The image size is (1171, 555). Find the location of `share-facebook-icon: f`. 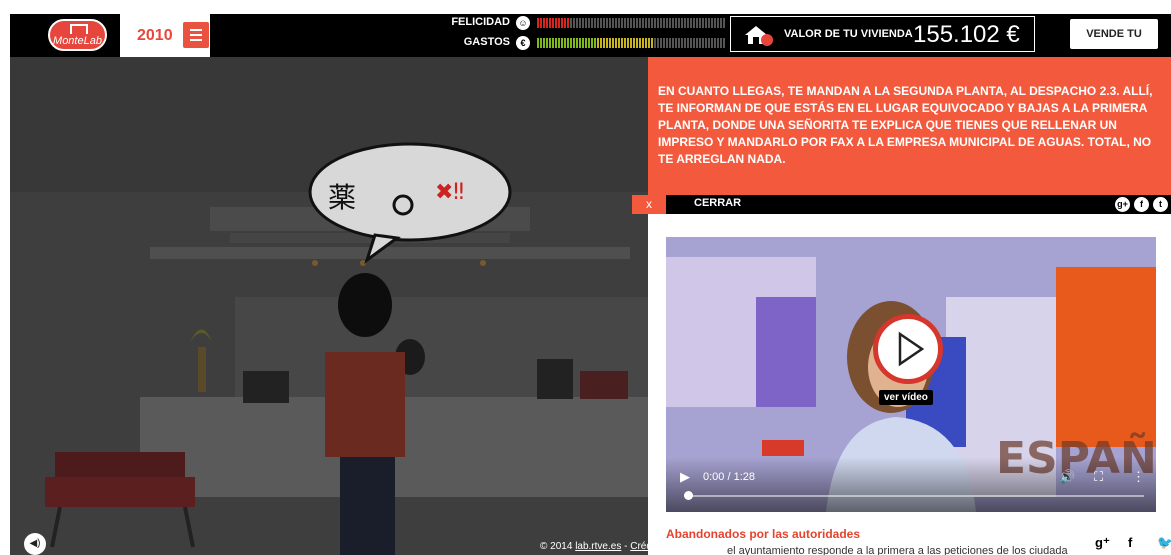

share-facebook-icon: f is located at coordinates (1130, 542).